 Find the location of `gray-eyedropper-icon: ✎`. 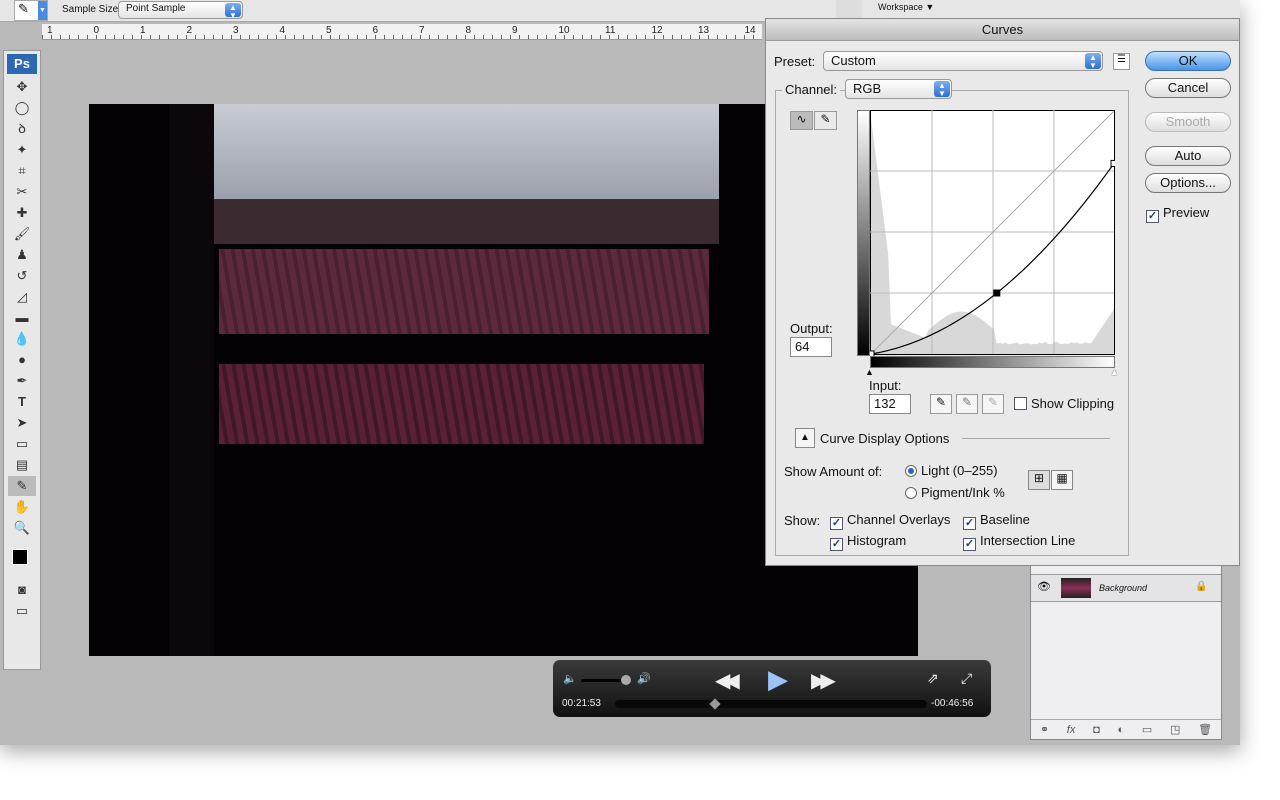

gray-eyedropper-icon: ✎ is located at coordinates (967, 404).